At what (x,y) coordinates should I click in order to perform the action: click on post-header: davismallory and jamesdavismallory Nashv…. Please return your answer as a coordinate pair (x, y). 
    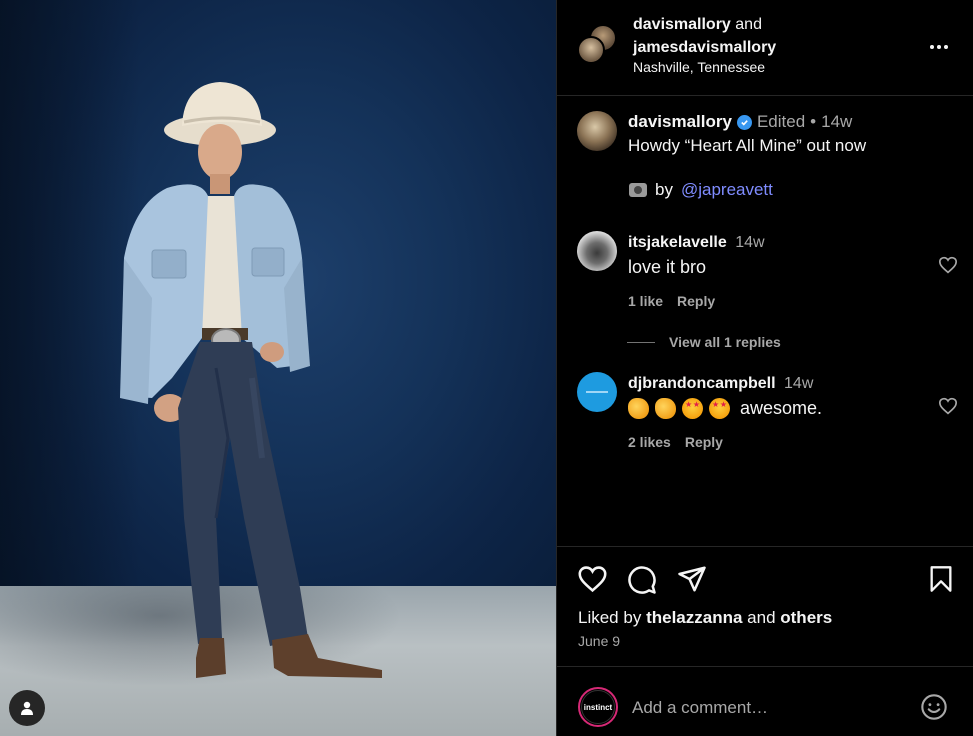
    Looking at the image, I should click on (765, 48).